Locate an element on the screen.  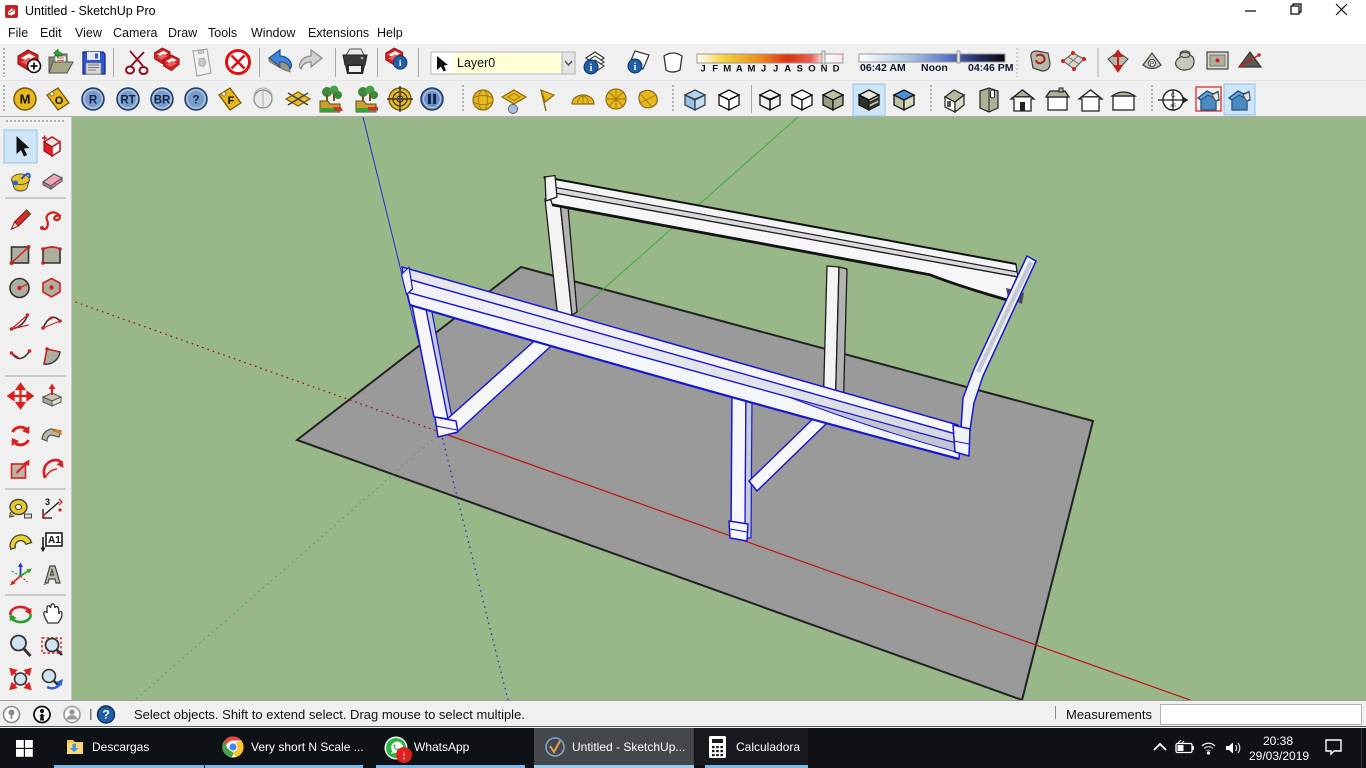
svg-text: Layer0 is located at coordinates (476, 63).